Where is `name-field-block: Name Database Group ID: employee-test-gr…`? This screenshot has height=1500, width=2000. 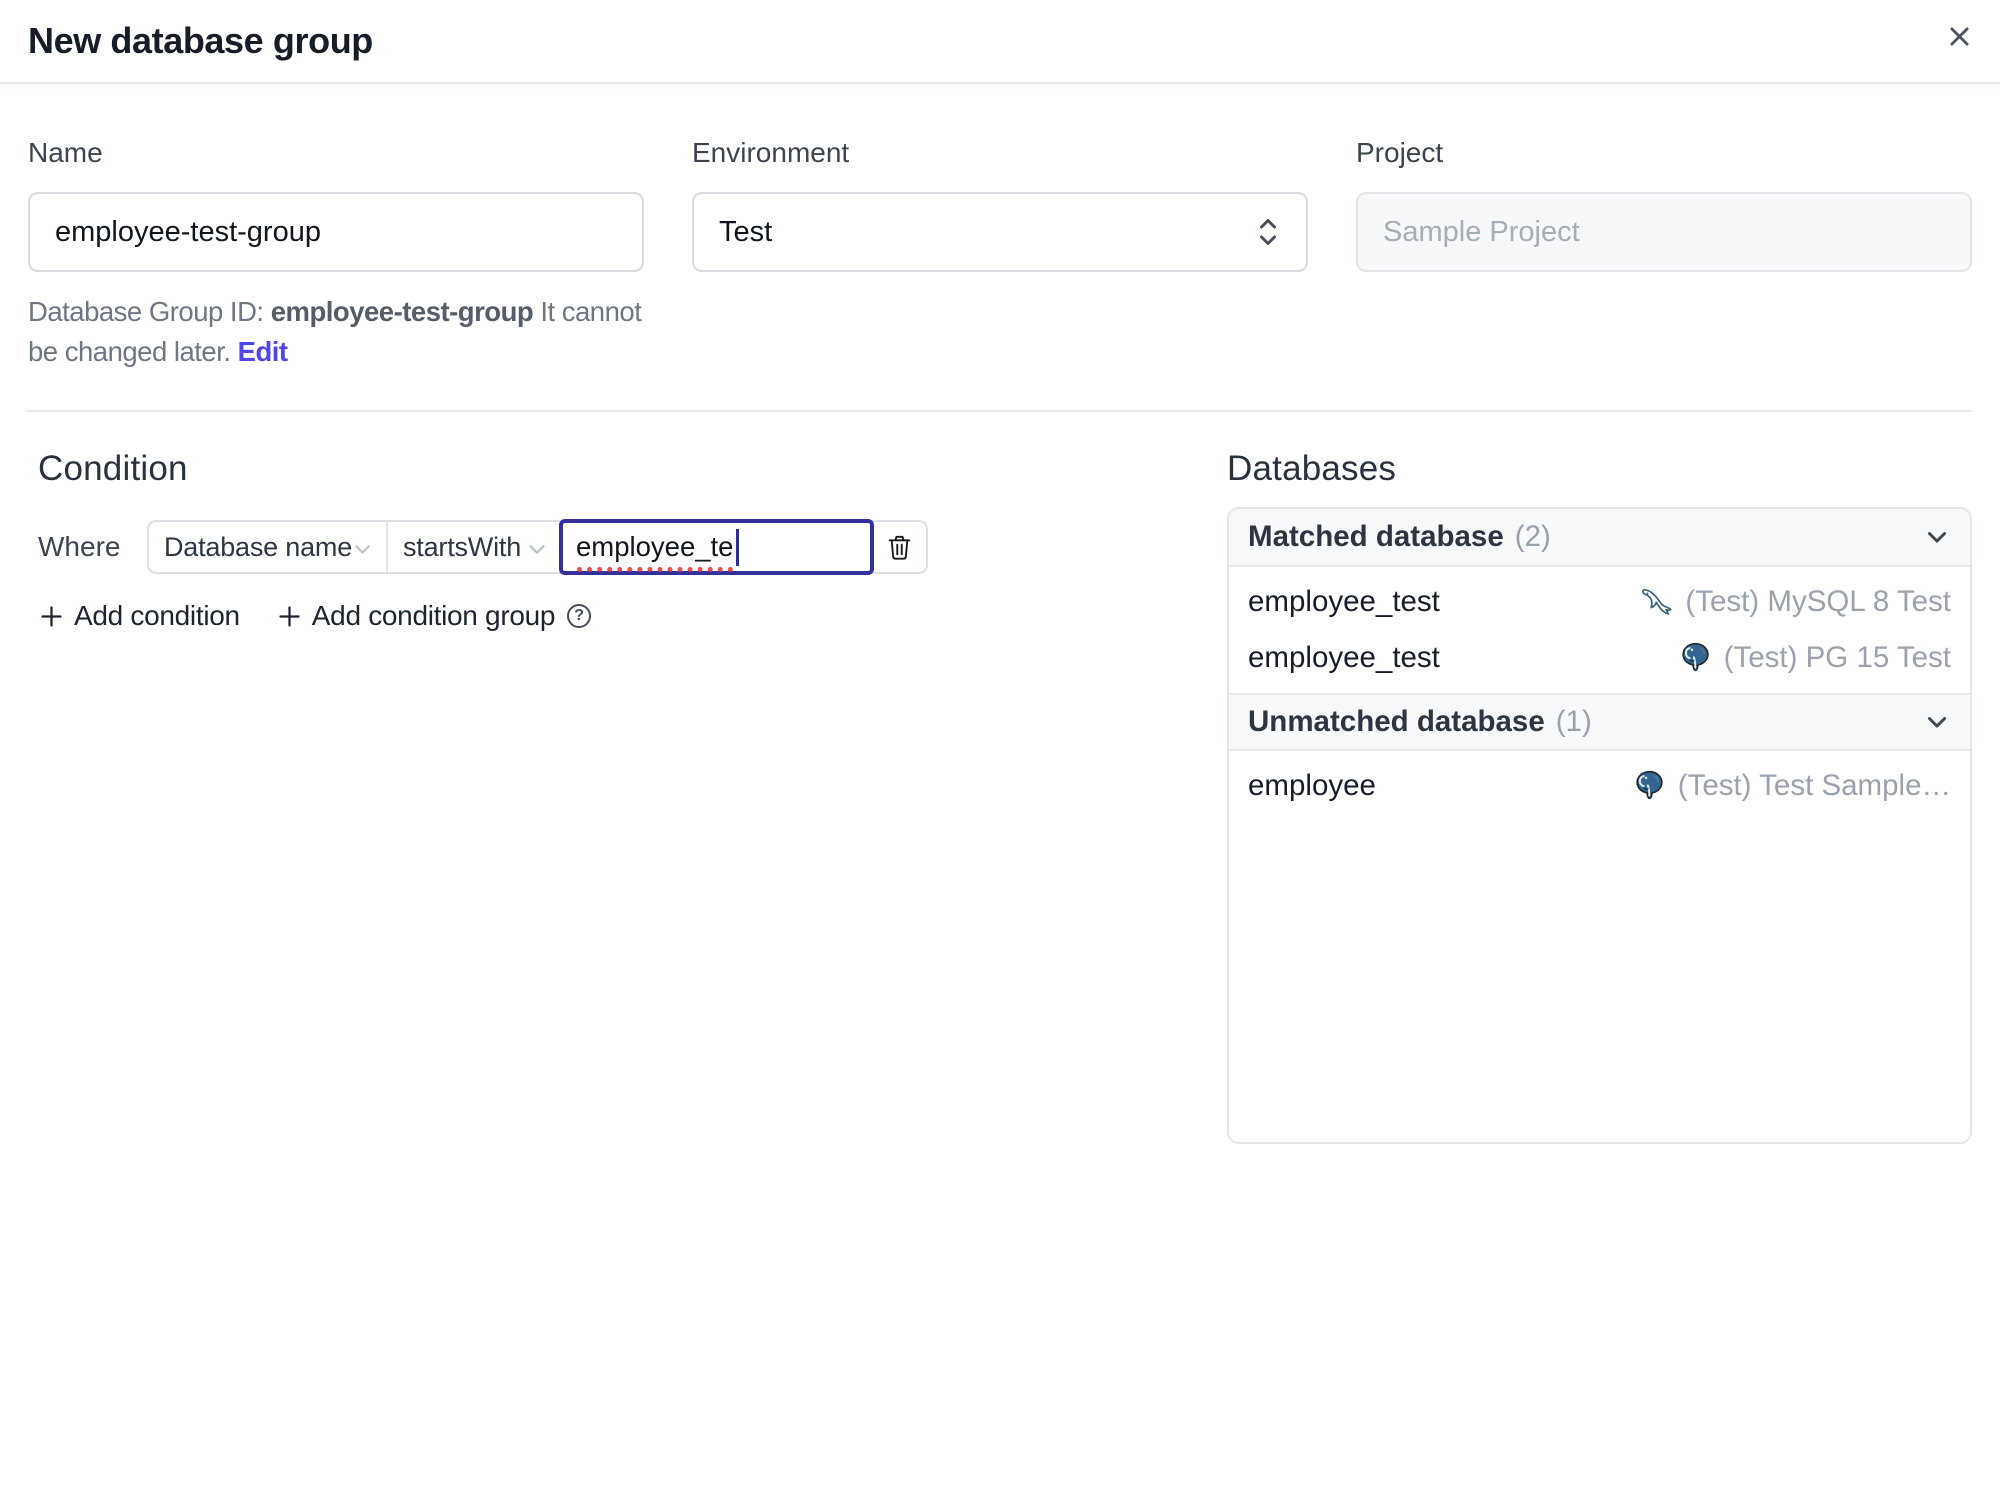
name-field-block: Name Database Group ID: employee-test-gr… is located at coordinates (336, 252).